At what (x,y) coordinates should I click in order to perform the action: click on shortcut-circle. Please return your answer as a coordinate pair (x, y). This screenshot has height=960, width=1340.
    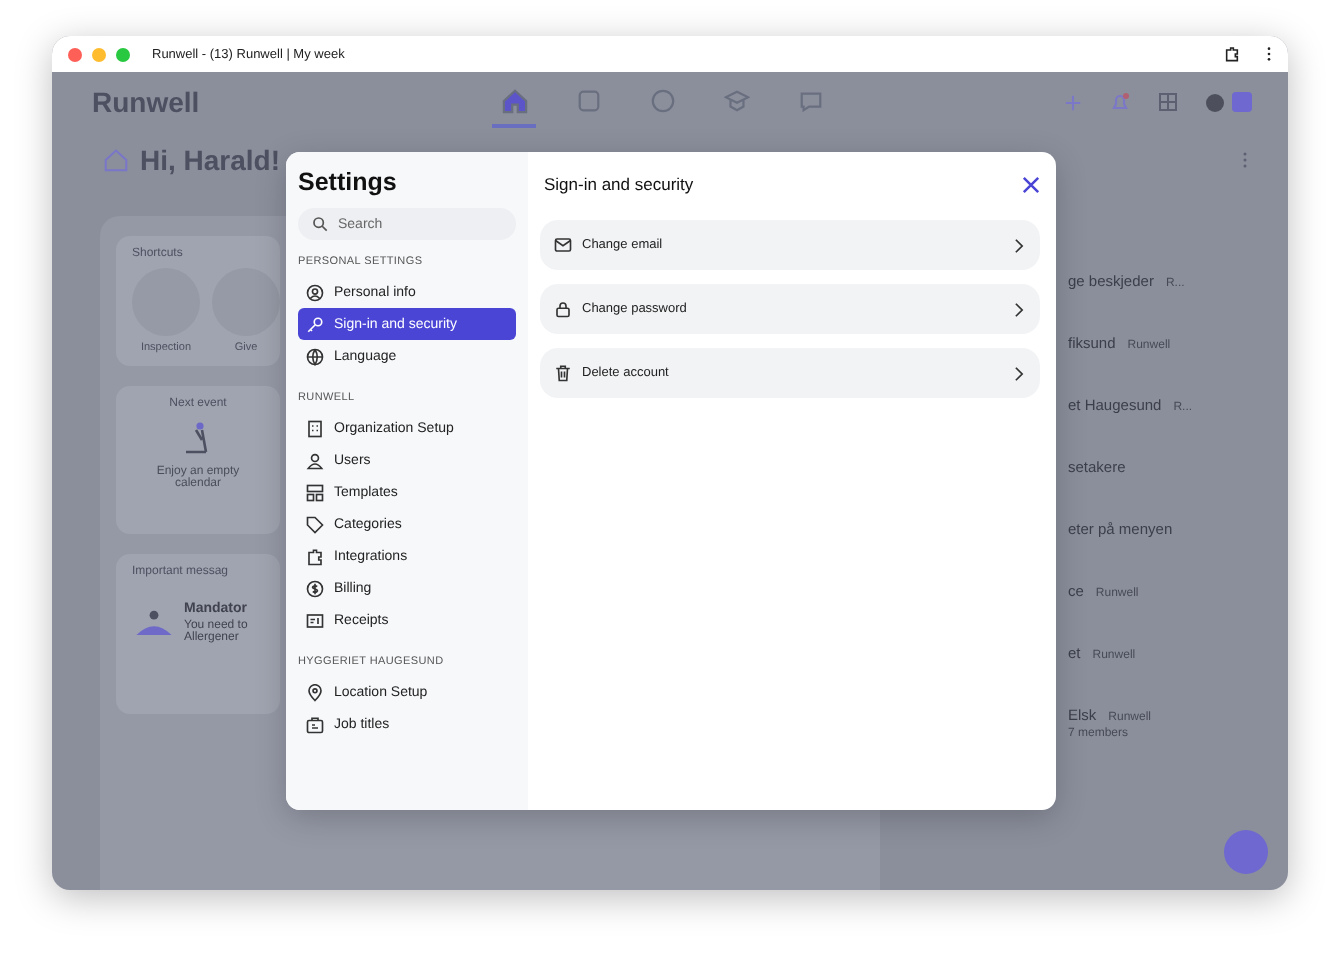
    Looking at the image, I should click on (246, 302).